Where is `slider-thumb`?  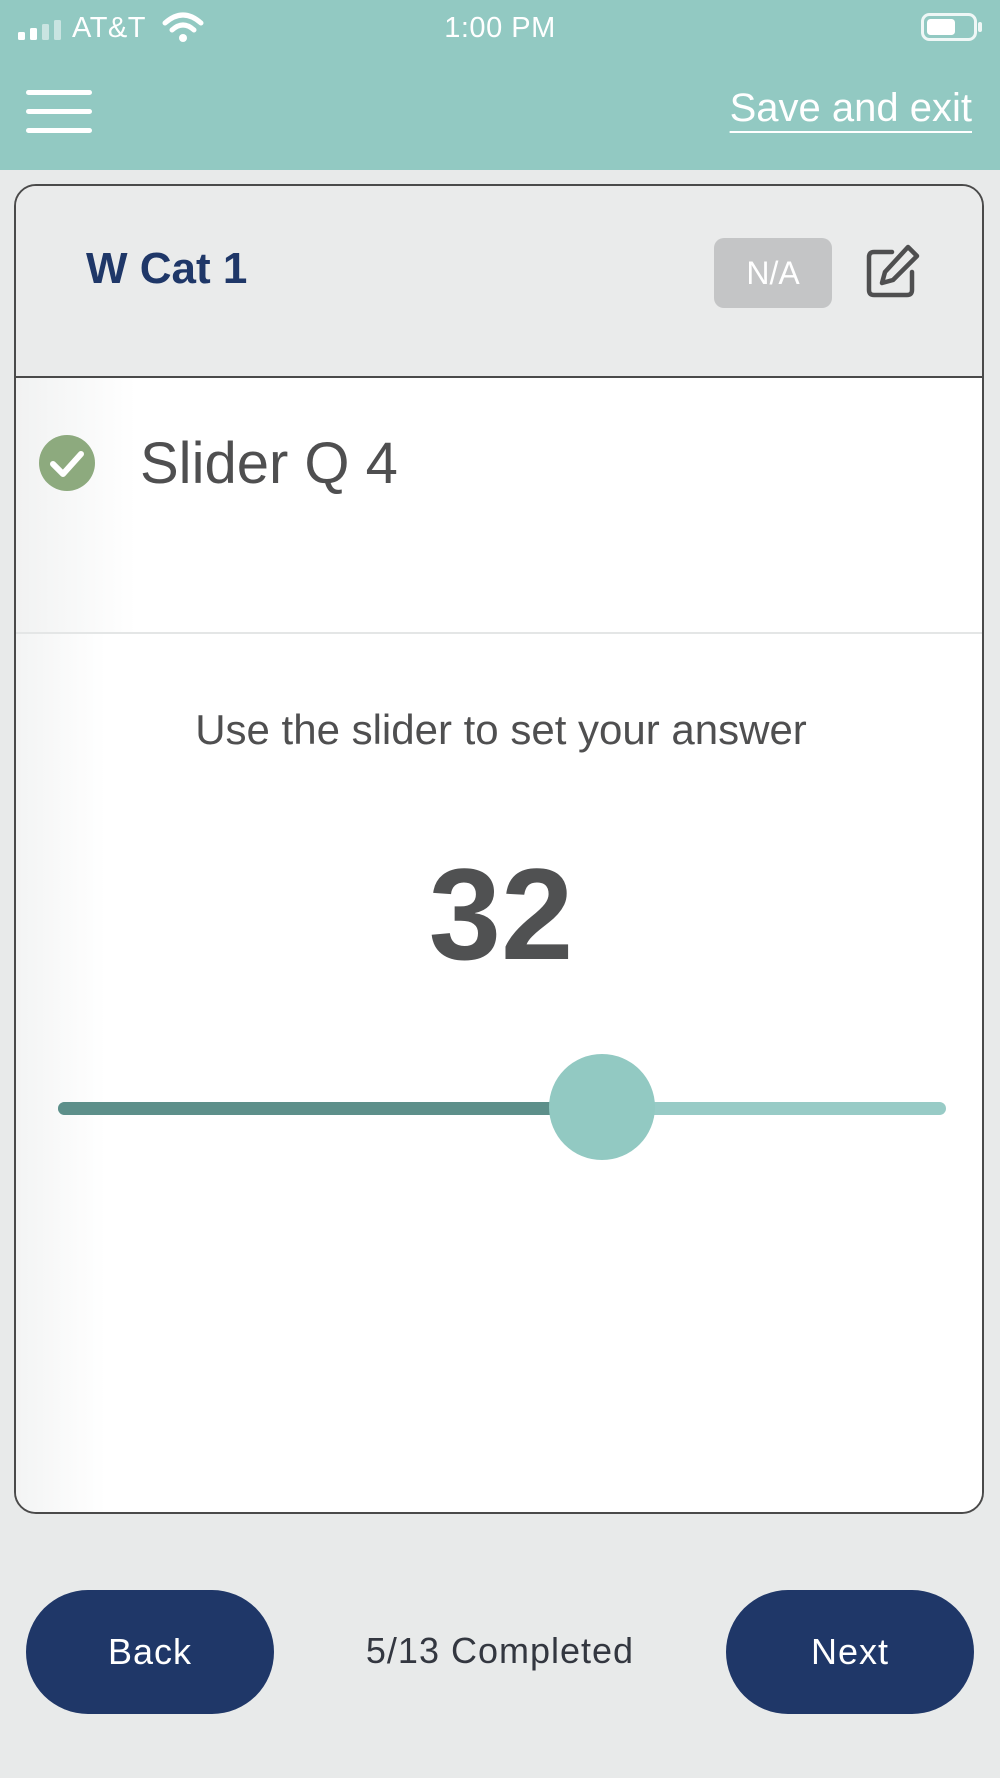
slider-thumb is located at coordinates (602, 1107).